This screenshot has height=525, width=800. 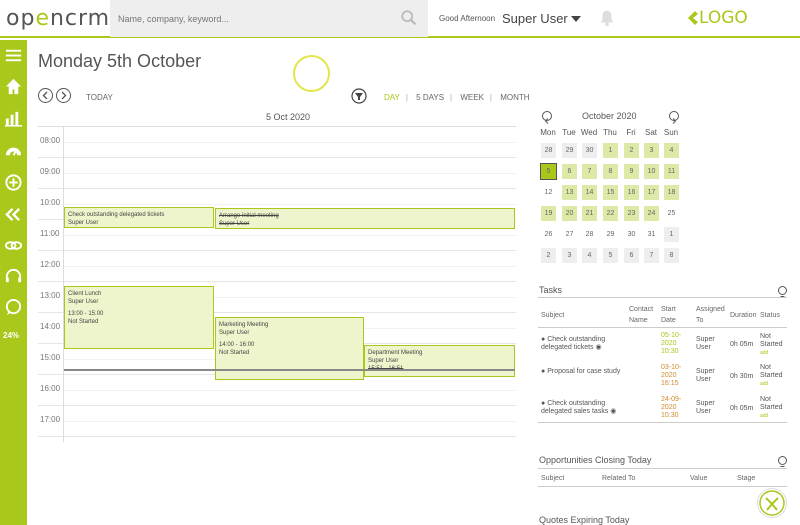 I want to click on mini-calendar-day: 19, so click(x=548, y=213).